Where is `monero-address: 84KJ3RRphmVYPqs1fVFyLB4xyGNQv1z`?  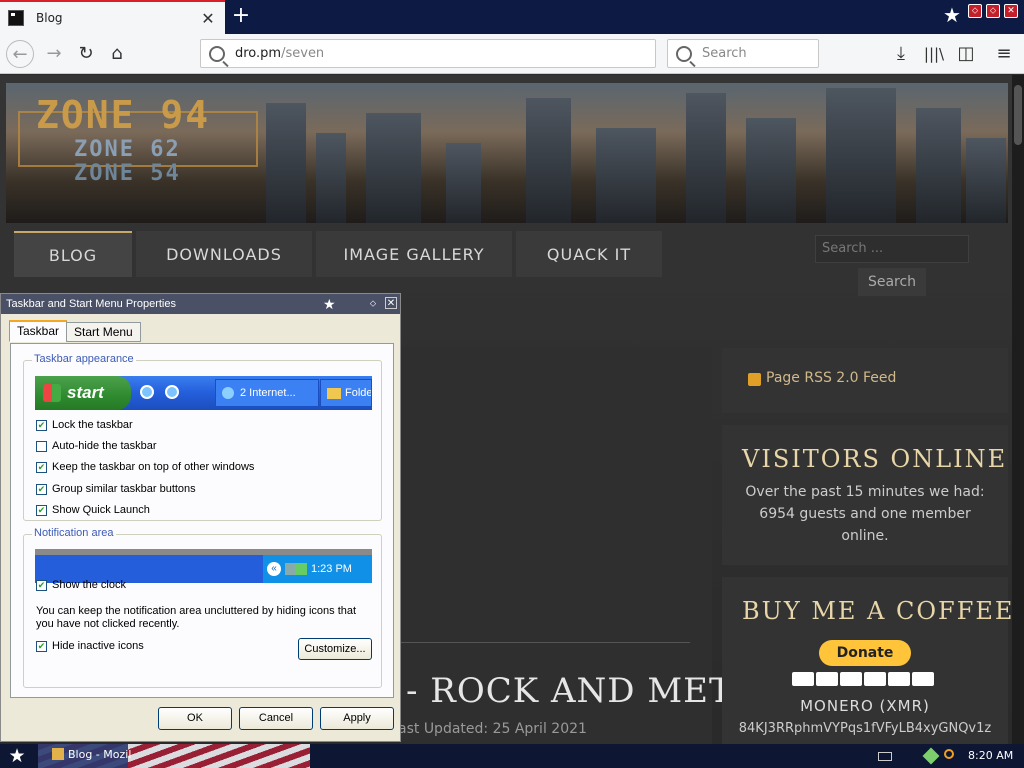 monero-address: 84KJ3RRphmVYPqs1fVFyLB4xyGNQv1z is located at coordinates (865, 728).